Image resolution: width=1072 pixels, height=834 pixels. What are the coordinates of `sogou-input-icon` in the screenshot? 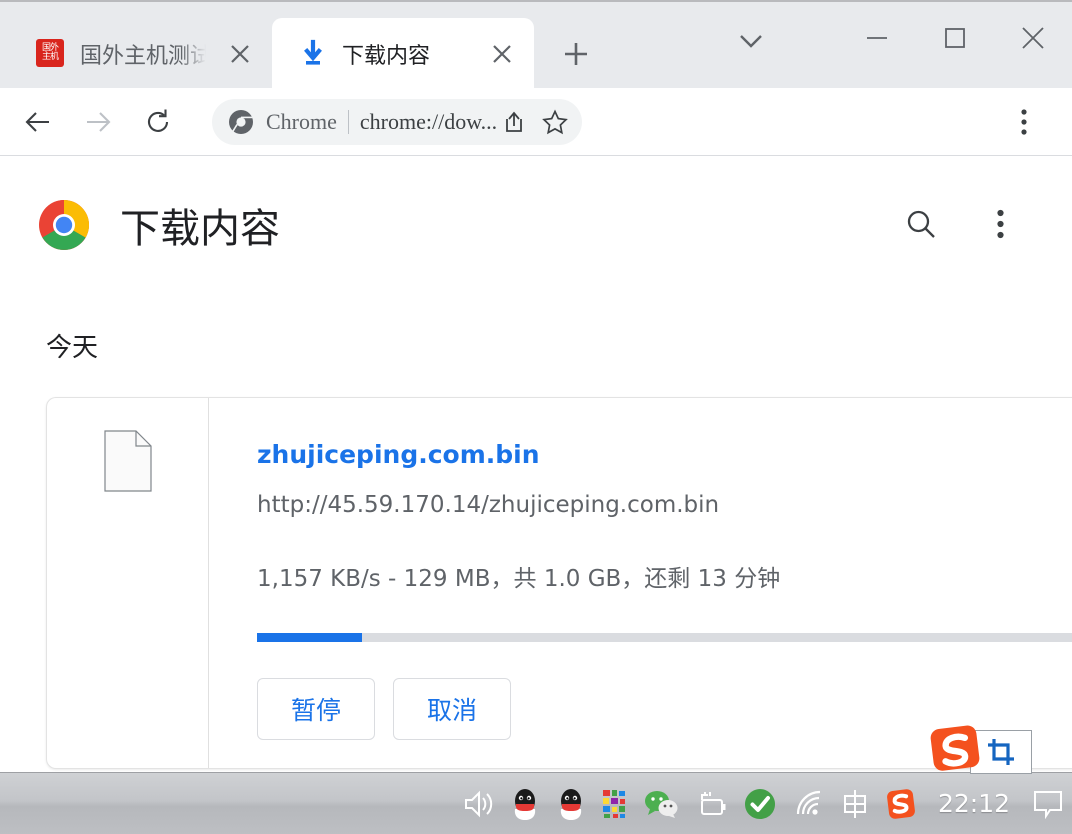 It's located at (901, 803).